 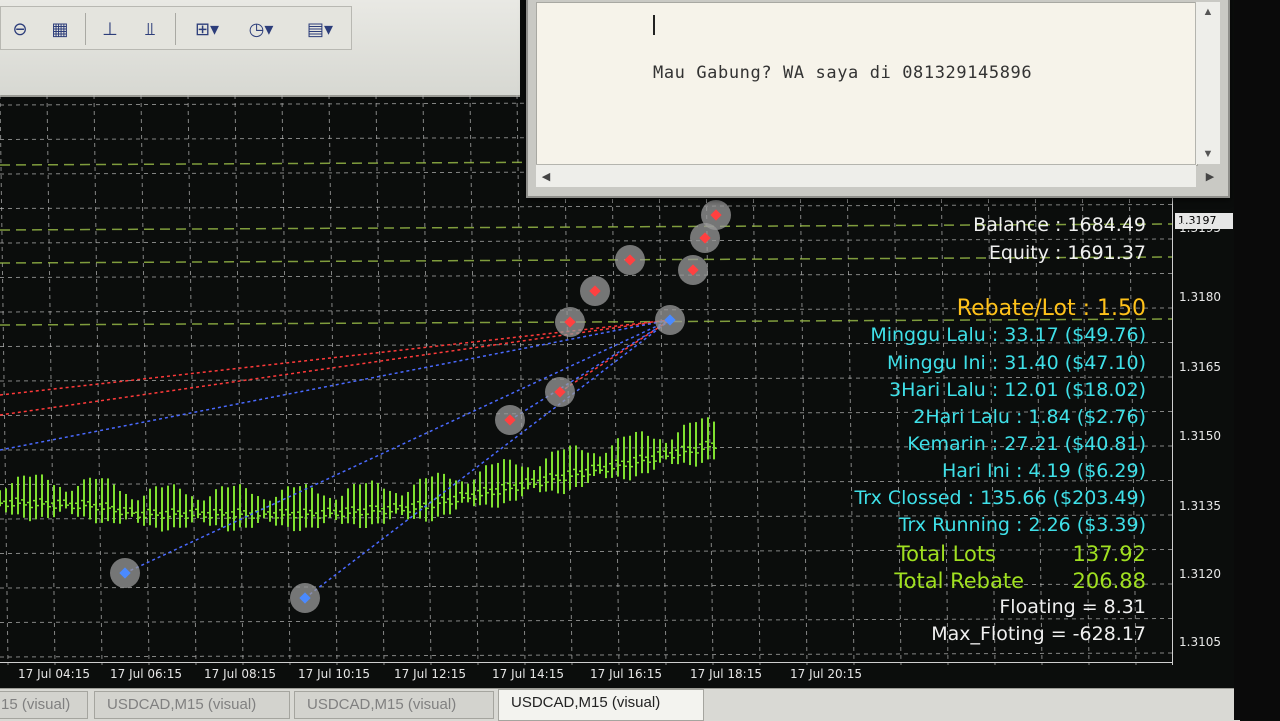 I want to click on notes-textarea: Mau Gabung? WA saya di 081329145896, so click(x=867, y=84).